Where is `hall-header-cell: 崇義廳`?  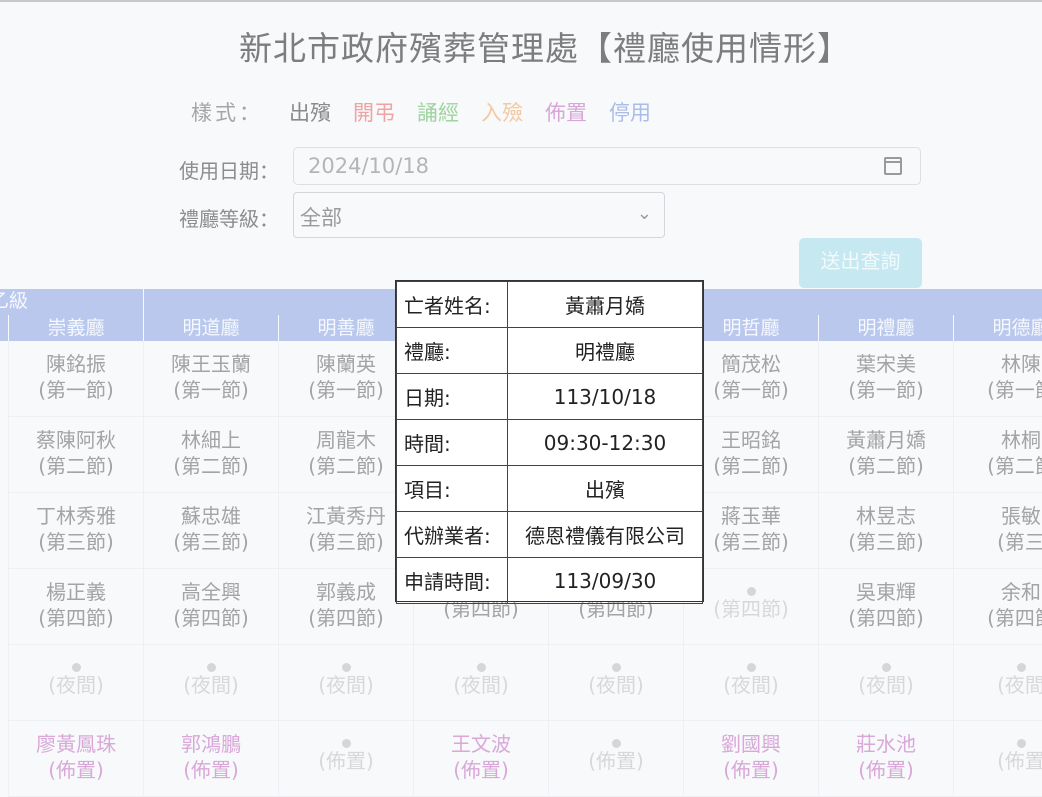 hall-header-cell: 崇義廳 is located at coordinates (75, 328).